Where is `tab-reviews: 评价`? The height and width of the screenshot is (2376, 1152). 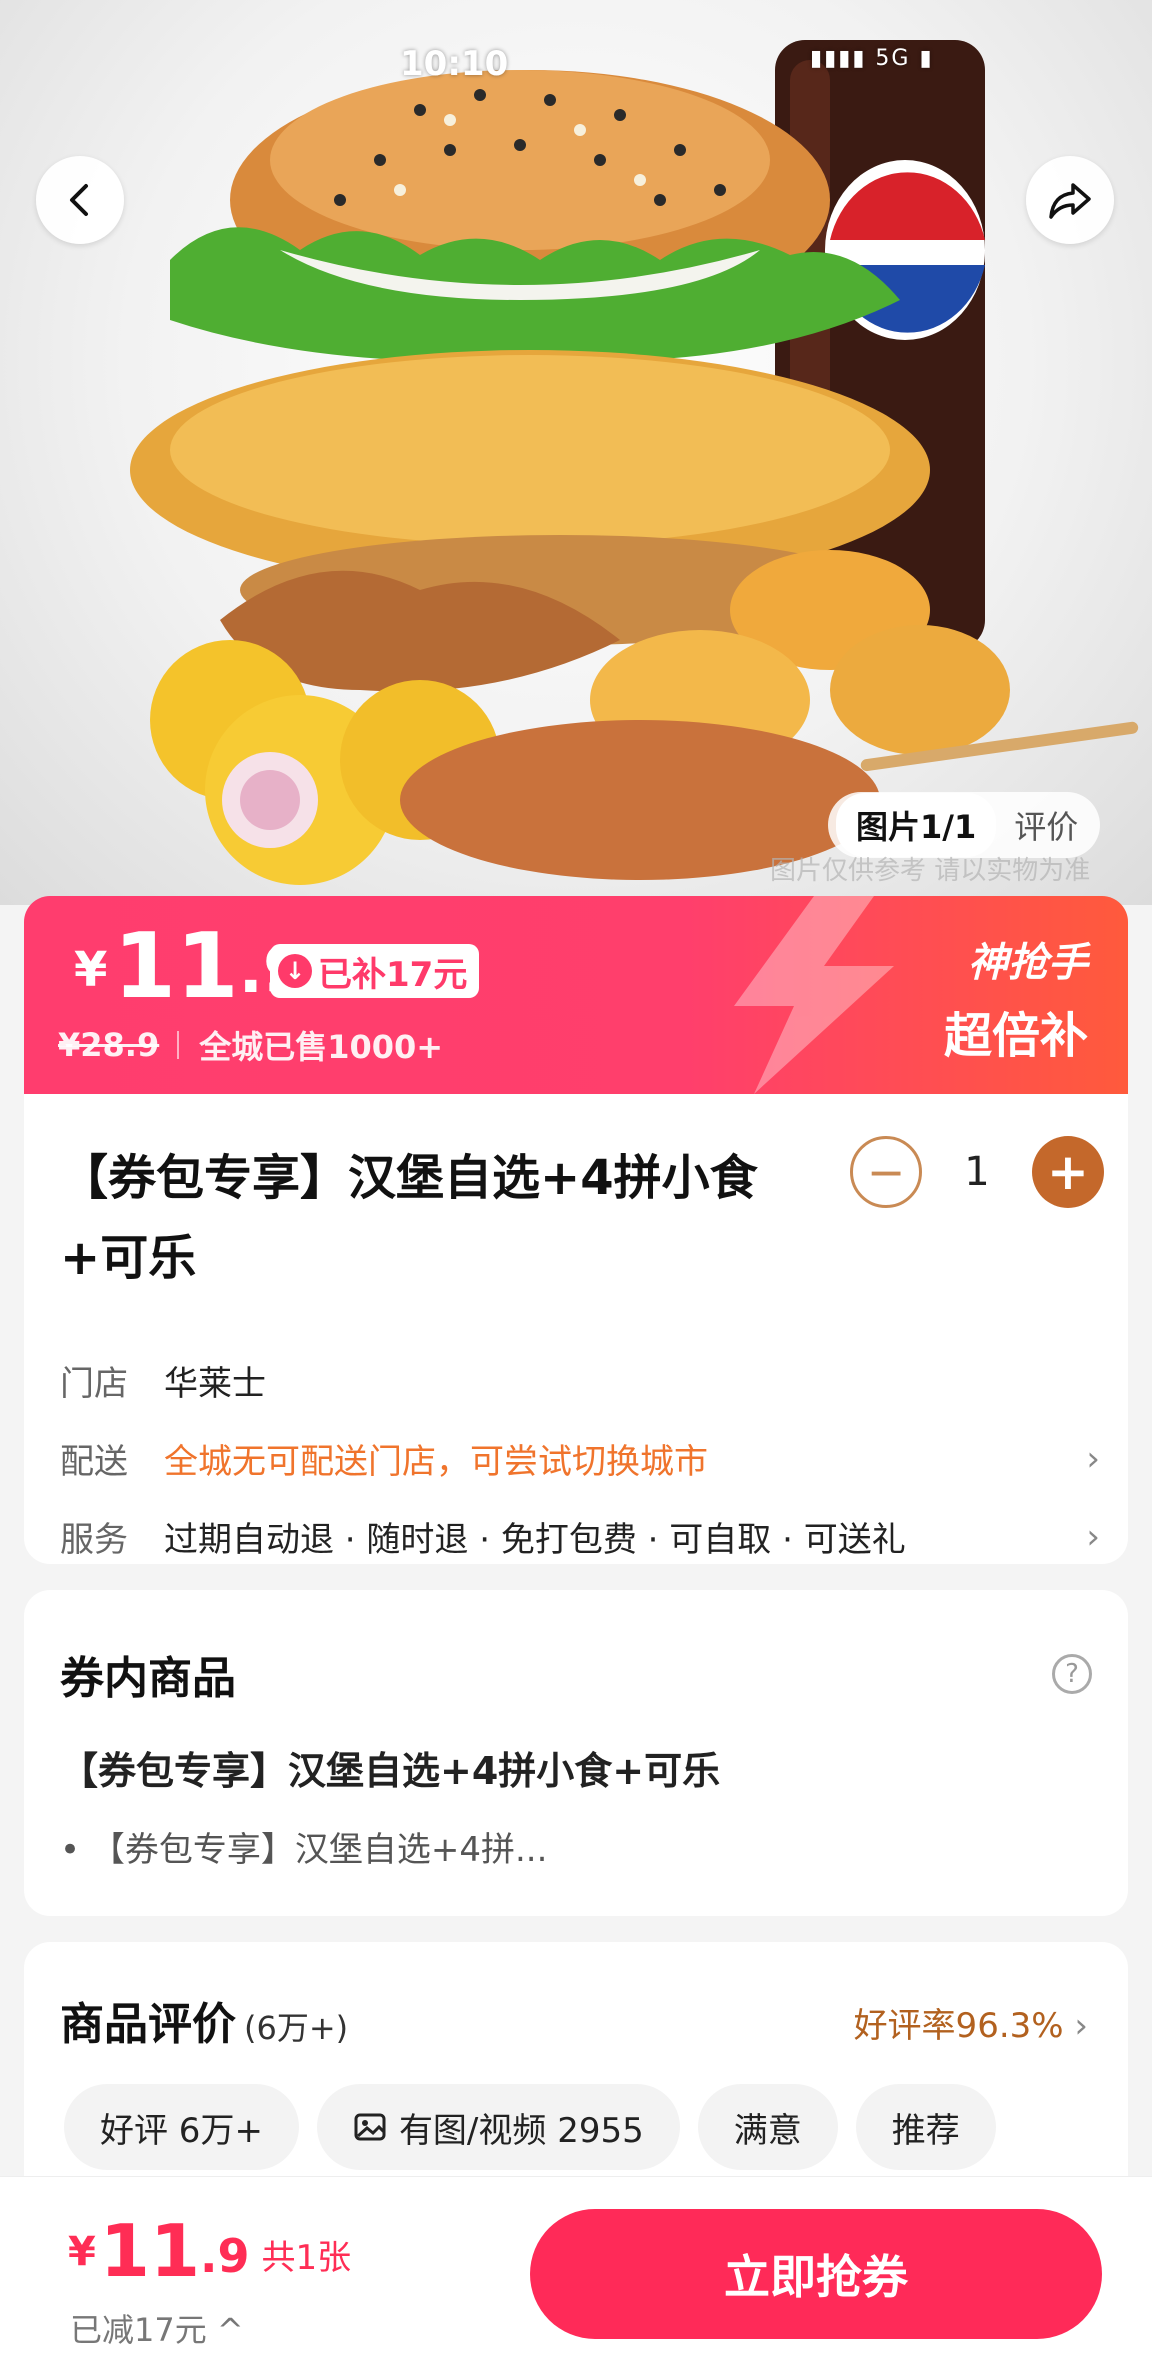
tab-reviews: 评价 is located at coordinates (1044, 825).